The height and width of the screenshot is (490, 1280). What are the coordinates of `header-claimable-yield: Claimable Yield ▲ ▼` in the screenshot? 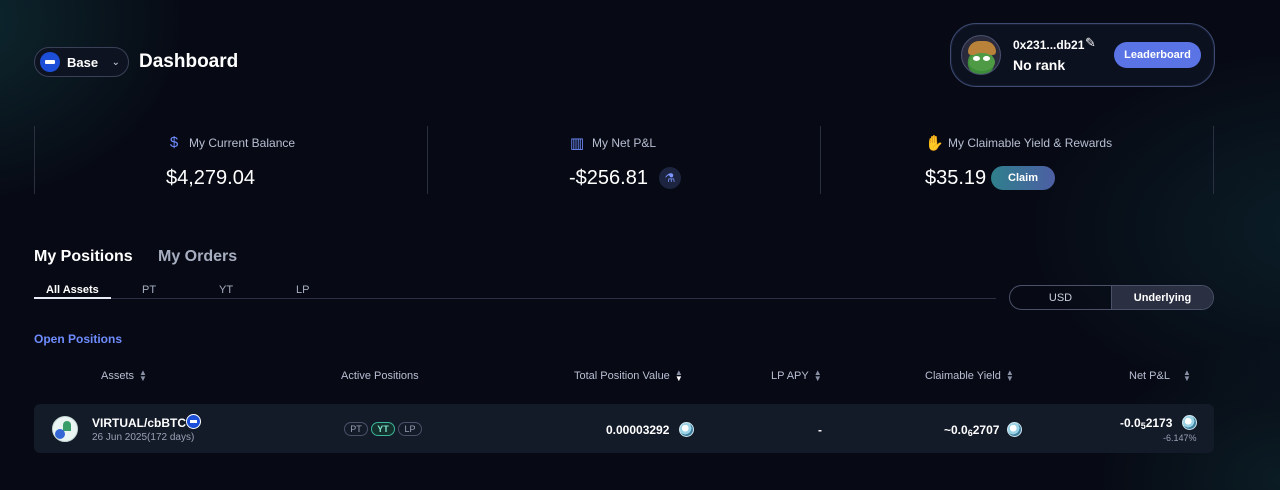 It's located at (969, 375).